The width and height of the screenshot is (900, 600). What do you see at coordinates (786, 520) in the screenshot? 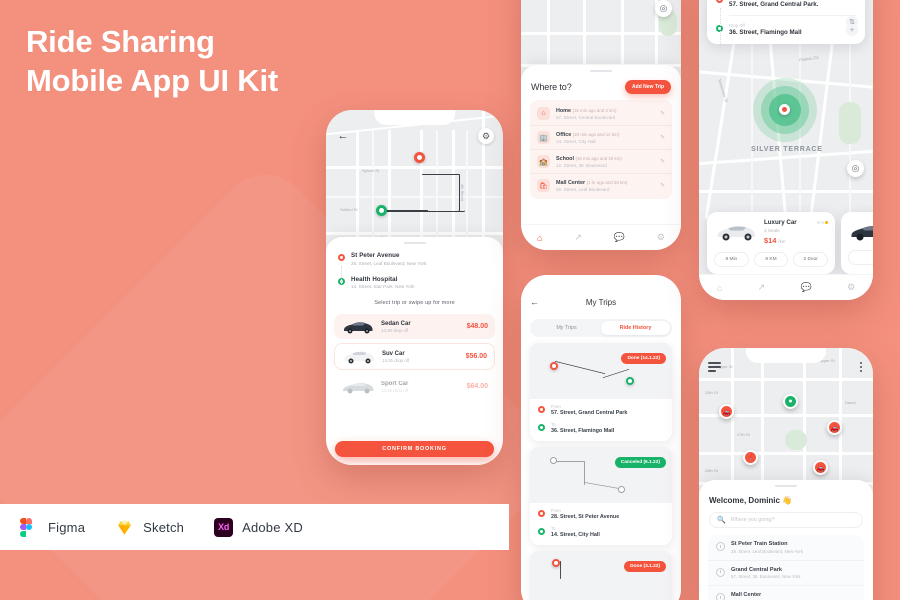
I see `search-input: 🔍 Where you going?` at bounding box center [786, 520].